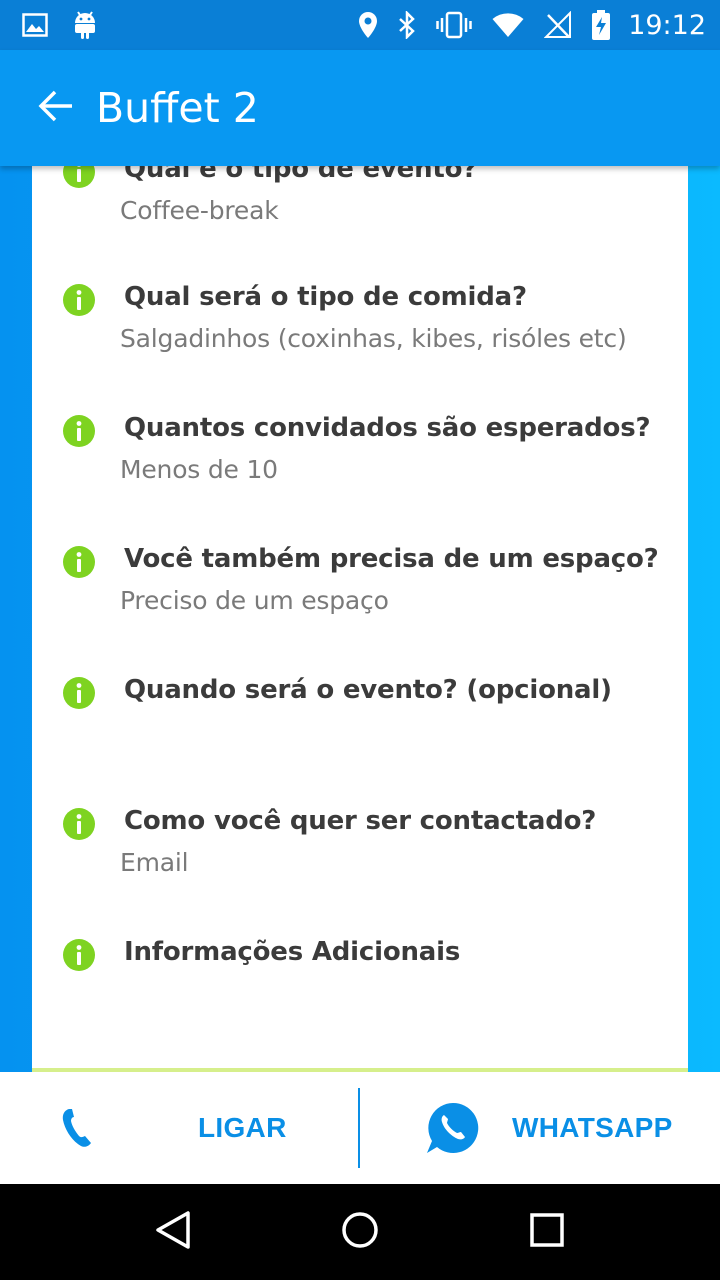 The height and width of the screenshot is (1280, 720). I want to click on nav-home-button, so click(360, 1232).